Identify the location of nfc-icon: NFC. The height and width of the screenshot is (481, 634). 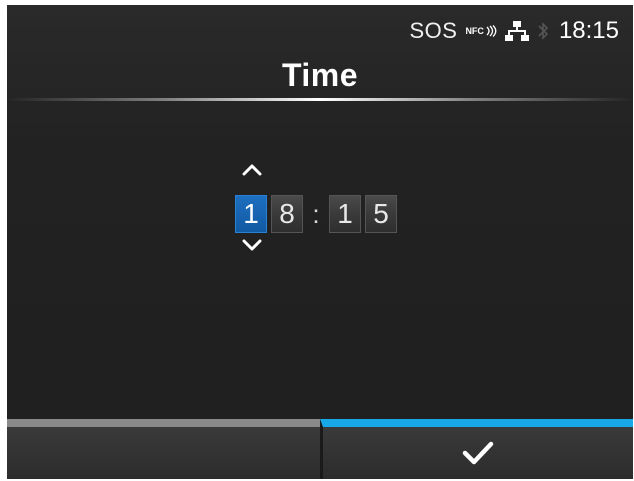
(481, 31).